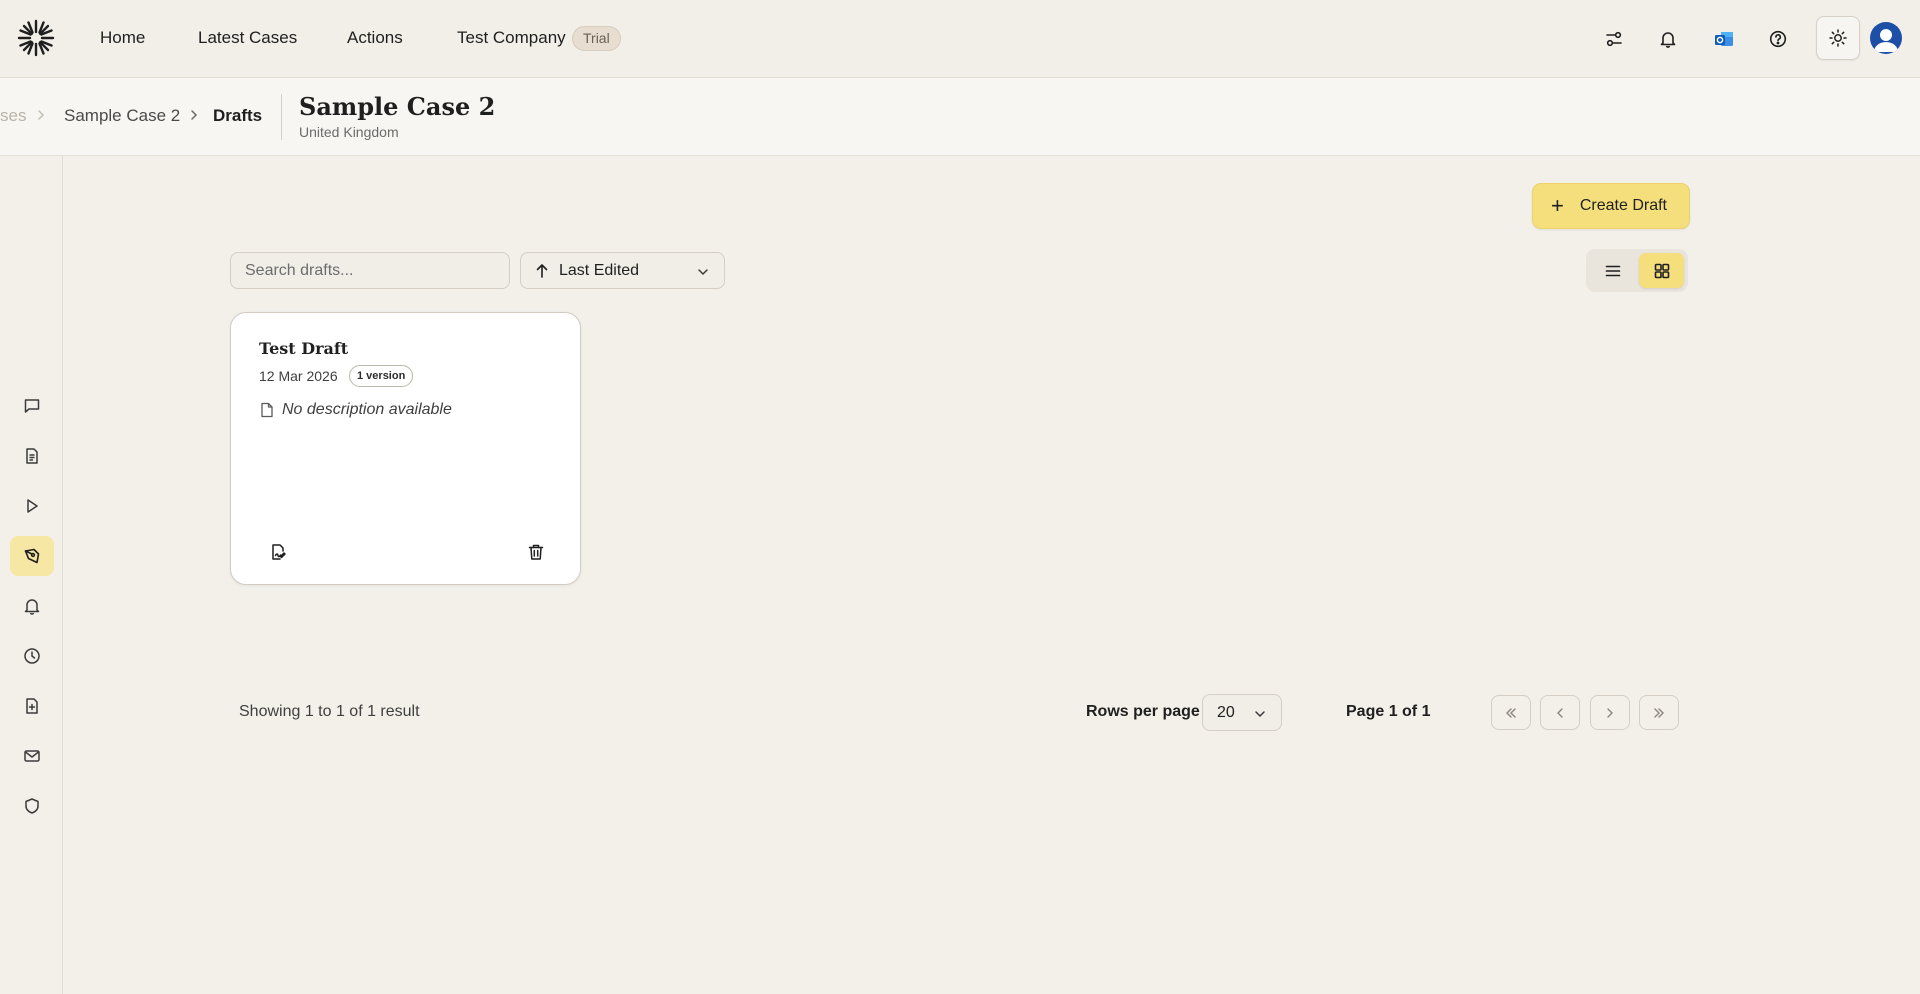  Describe the element at coordinates (304, 348) in the screenshot. I see `draft-title: Test Draft` at that location.